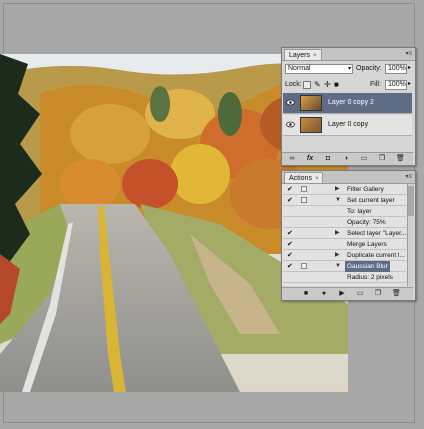 The image size is (424, 429). Describe the element at coordinates (367, 244) in the screenshot. I see `action-label: Merge Layers` at that location.